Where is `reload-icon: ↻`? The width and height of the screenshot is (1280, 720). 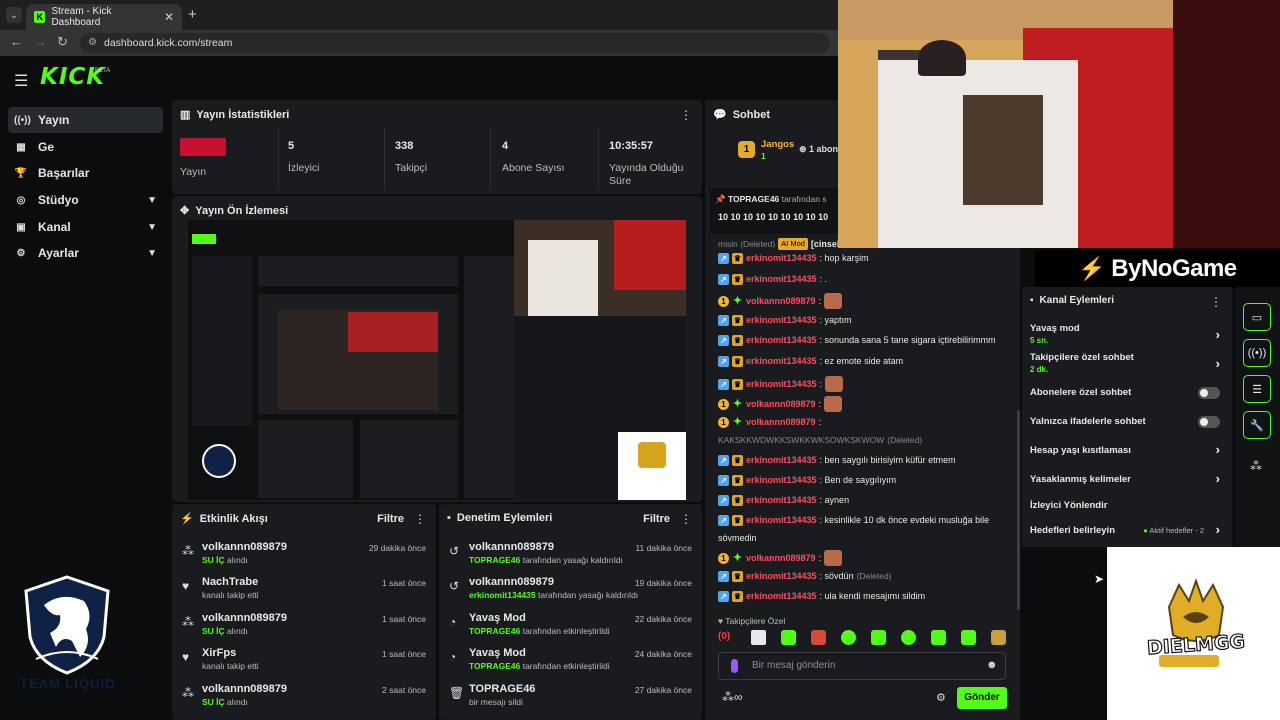 reload-icon: ↻ is located at coordinates (62, 42).